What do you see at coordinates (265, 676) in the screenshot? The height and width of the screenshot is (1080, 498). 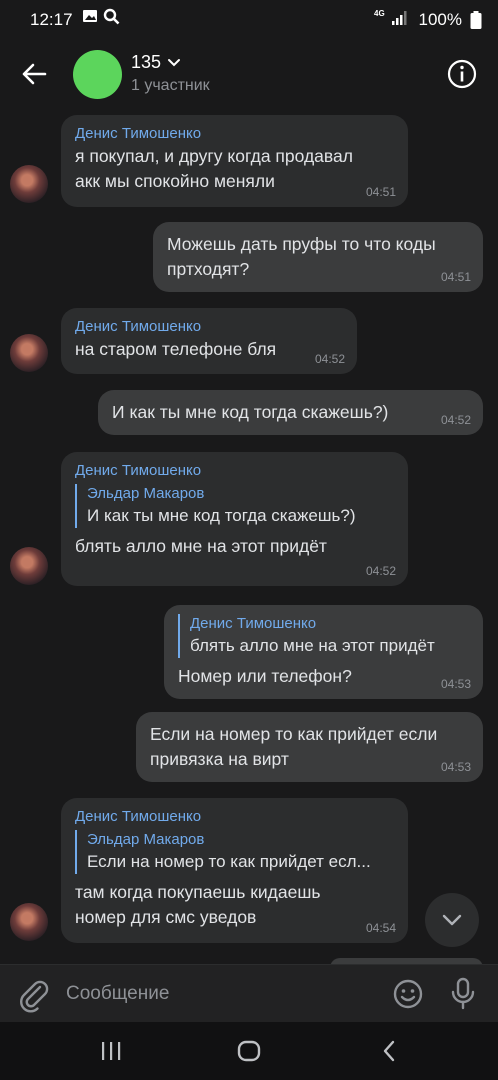 I see `message-text: Номер или телефон?` at bounding box center [265, 676].